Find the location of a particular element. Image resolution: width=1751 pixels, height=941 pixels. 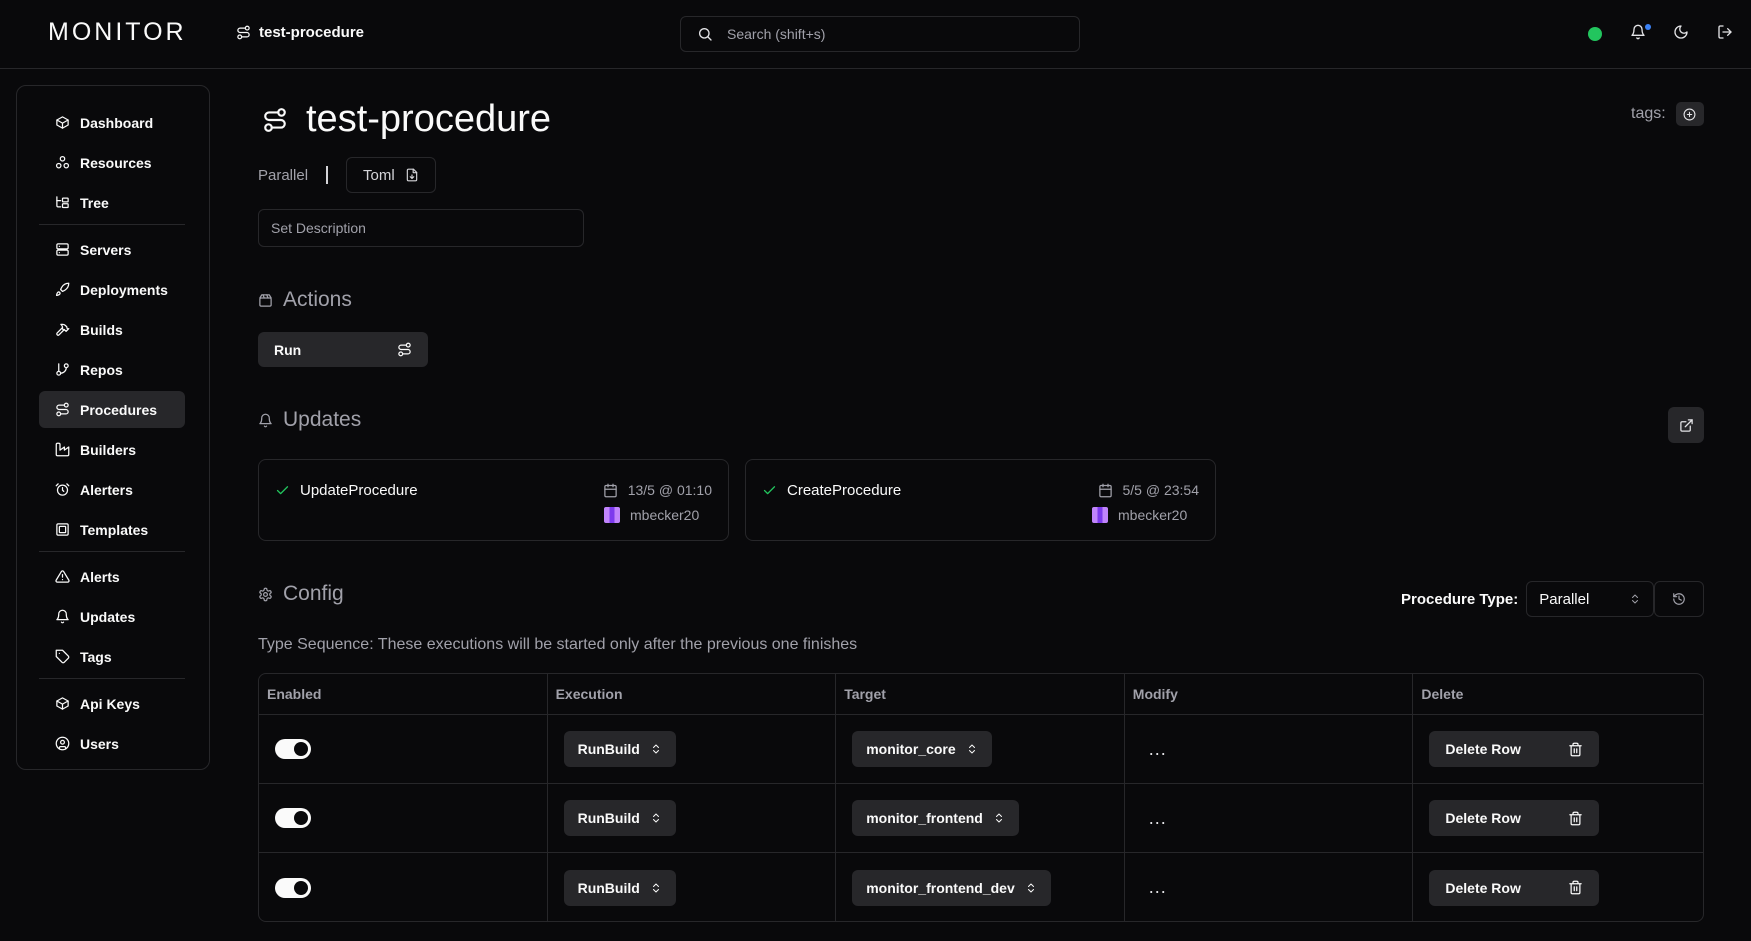

sidebar-item-alerters: Alerters is located at coordinates (112, 489).